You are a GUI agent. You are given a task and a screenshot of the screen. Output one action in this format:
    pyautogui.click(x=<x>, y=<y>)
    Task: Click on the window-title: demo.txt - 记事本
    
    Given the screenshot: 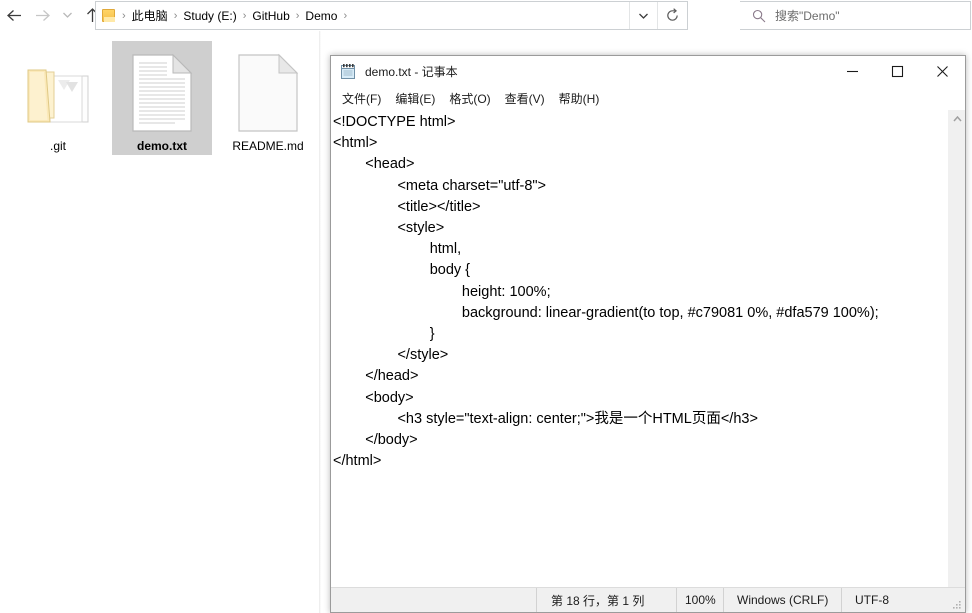 What is the action you would take?
    pyautogui.click(x=411, y=72)
    